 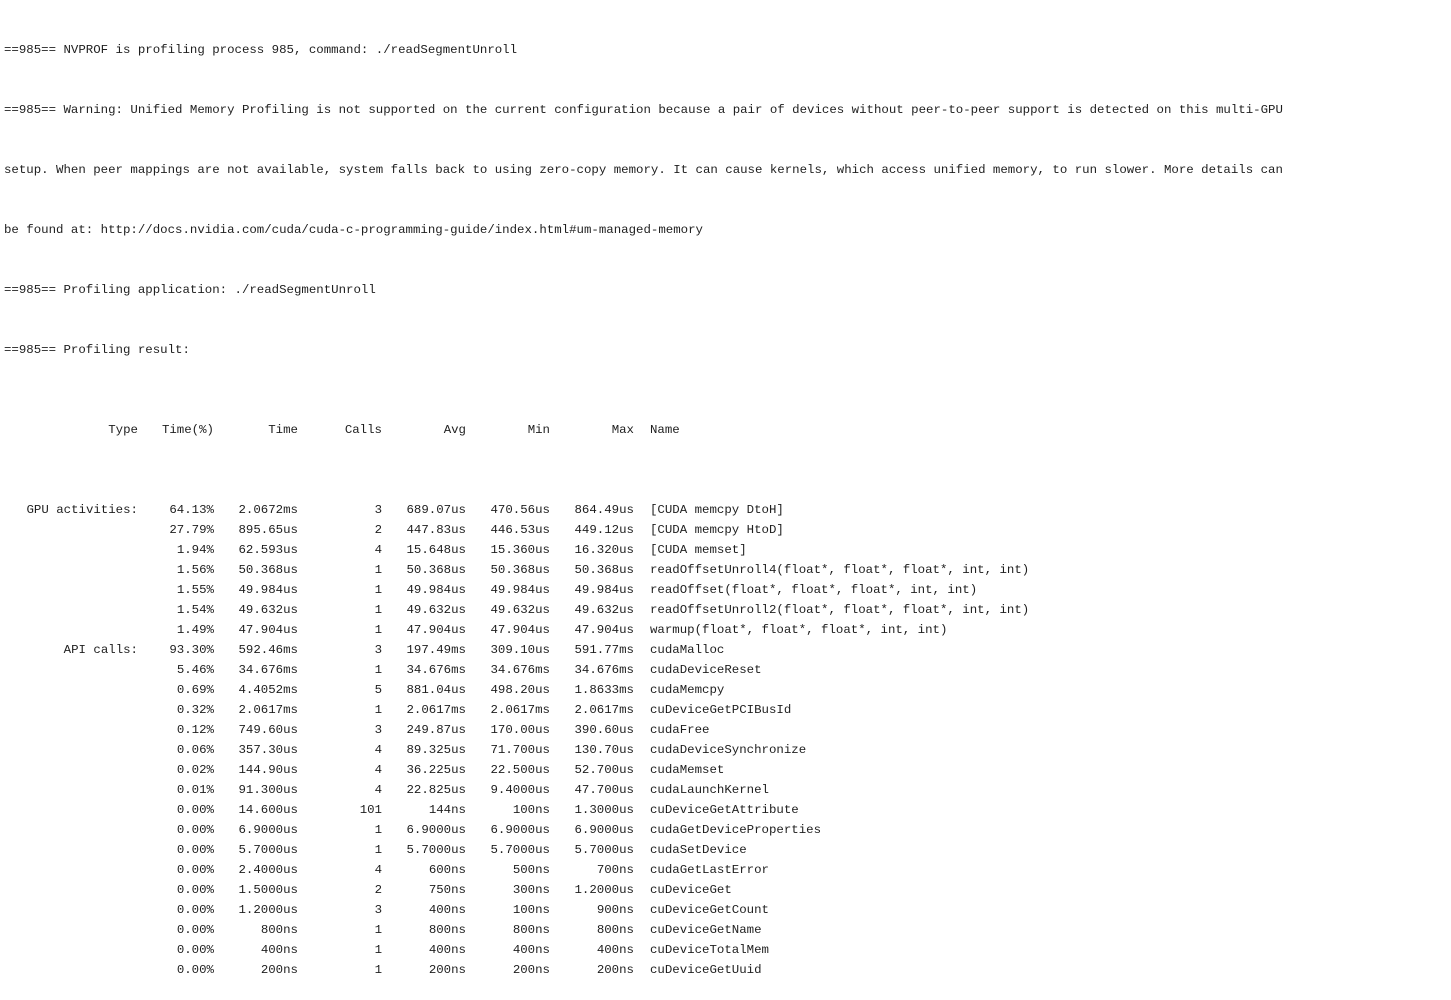 I want to click on cell-max: 49.984us, so click(x=604, y=590).